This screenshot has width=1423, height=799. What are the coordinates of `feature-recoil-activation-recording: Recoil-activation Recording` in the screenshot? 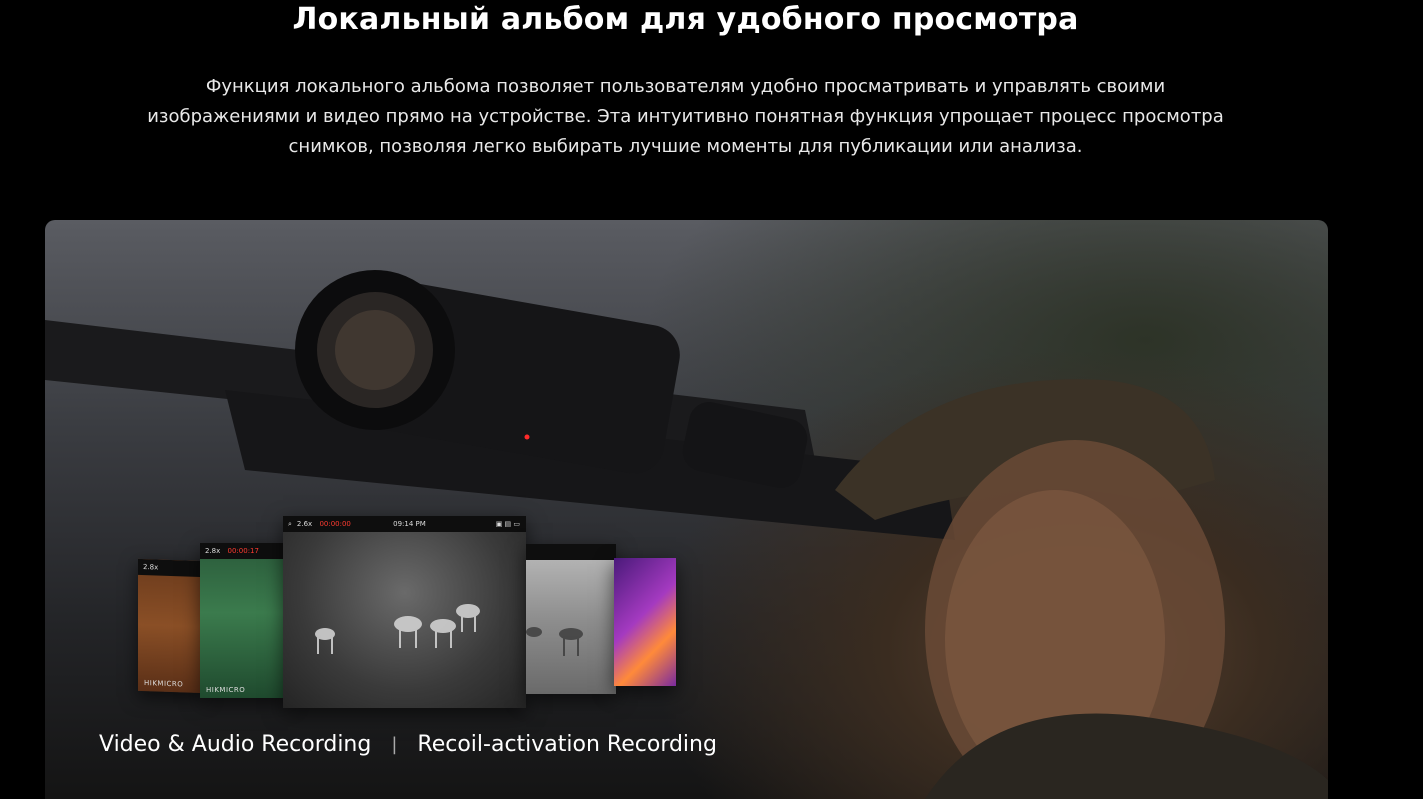 It's located at (567, 744).